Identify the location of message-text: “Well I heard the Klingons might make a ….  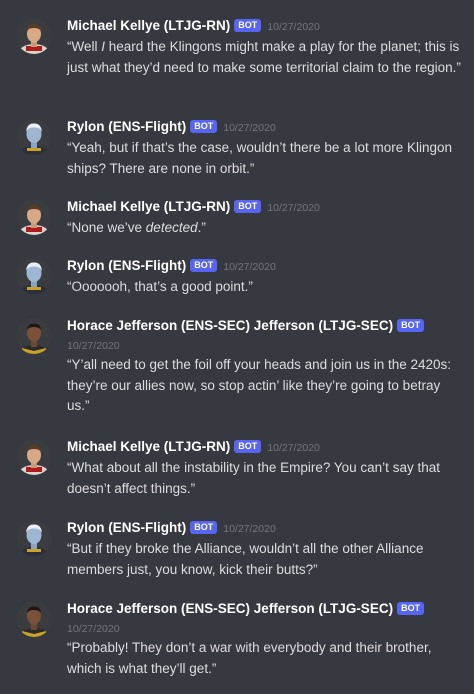
(264, 57).